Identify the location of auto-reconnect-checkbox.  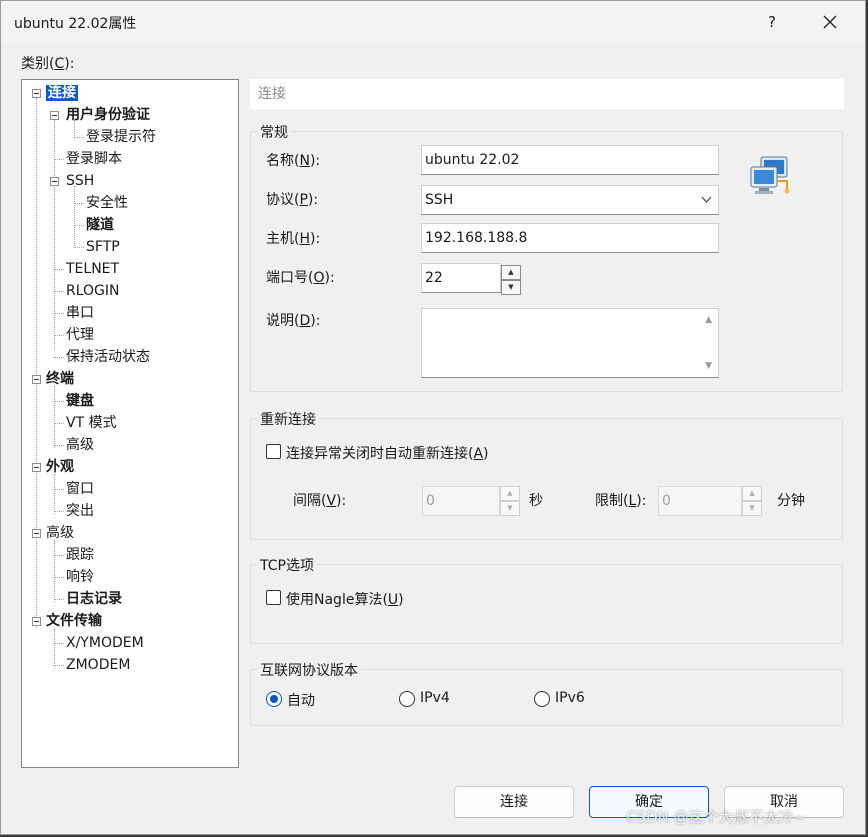
(273, 451).